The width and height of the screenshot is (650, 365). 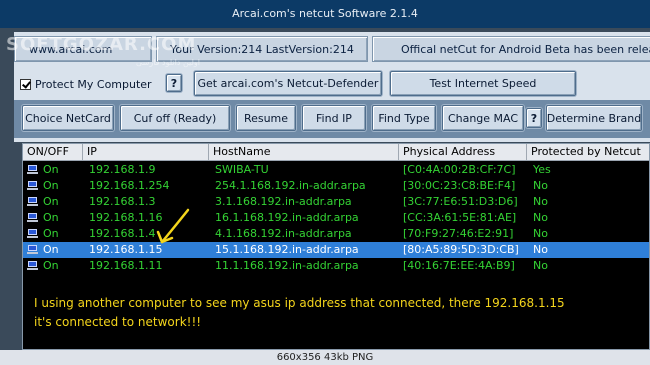 I want to click on cut-off-label: Cuf off (Ready), so click(x=175, y=118).